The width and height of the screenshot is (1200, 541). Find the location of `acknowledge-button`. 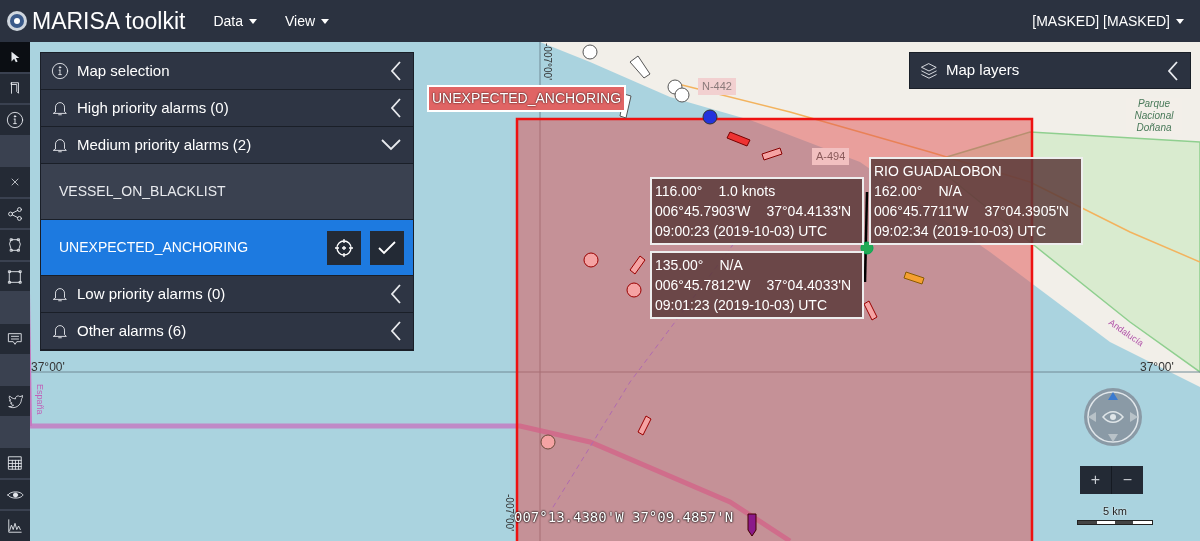

acknowledge-button is located at coordinates (387, 247).